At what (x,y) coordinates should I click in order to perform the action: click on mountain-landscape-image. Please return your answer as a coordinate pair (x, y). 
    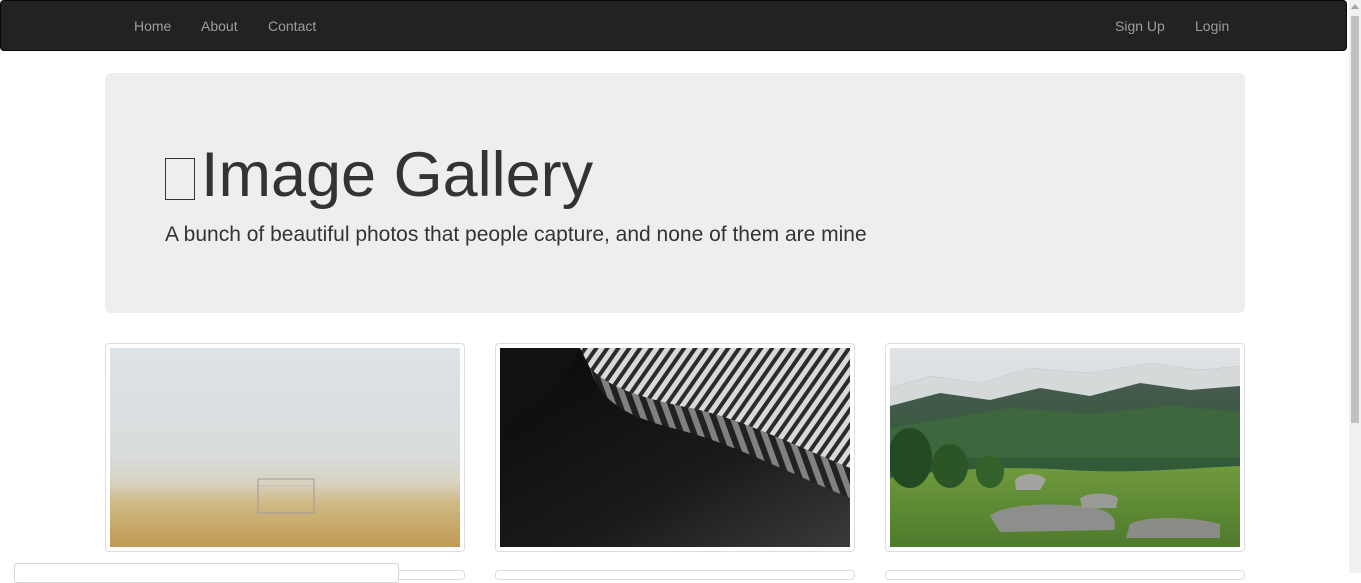
    Looking at the image, I should click on (1065, 447).